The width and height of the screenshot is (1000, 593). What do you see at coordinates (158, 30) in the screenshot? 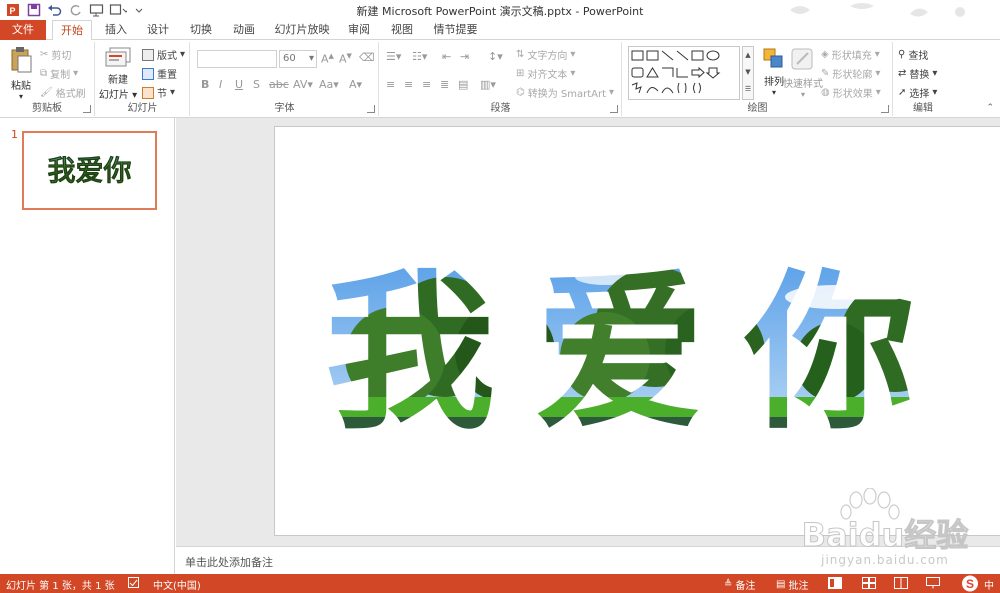
I see `tab-design: 设计` at bounding box center [158, 30].